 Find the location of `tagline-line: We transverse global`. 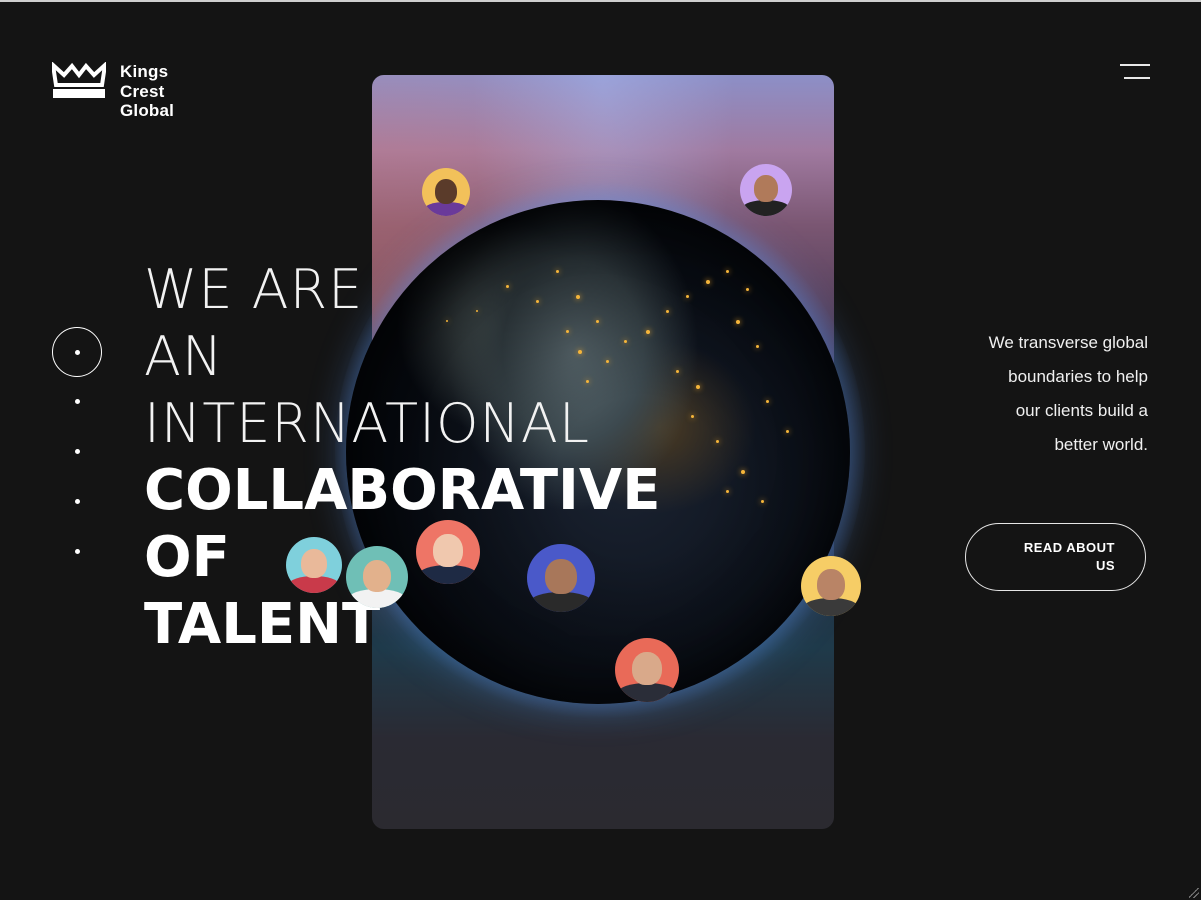

tagline-line: We transverse global is located at coordinates (1068, 342).